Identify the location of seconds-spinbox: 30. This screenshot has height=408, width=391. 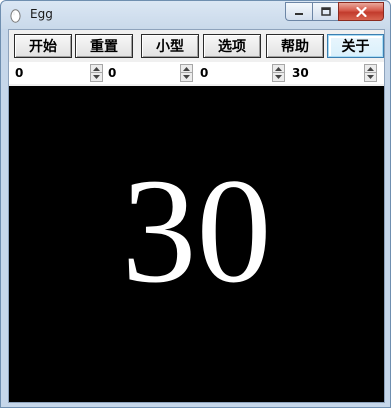
(333, 73).